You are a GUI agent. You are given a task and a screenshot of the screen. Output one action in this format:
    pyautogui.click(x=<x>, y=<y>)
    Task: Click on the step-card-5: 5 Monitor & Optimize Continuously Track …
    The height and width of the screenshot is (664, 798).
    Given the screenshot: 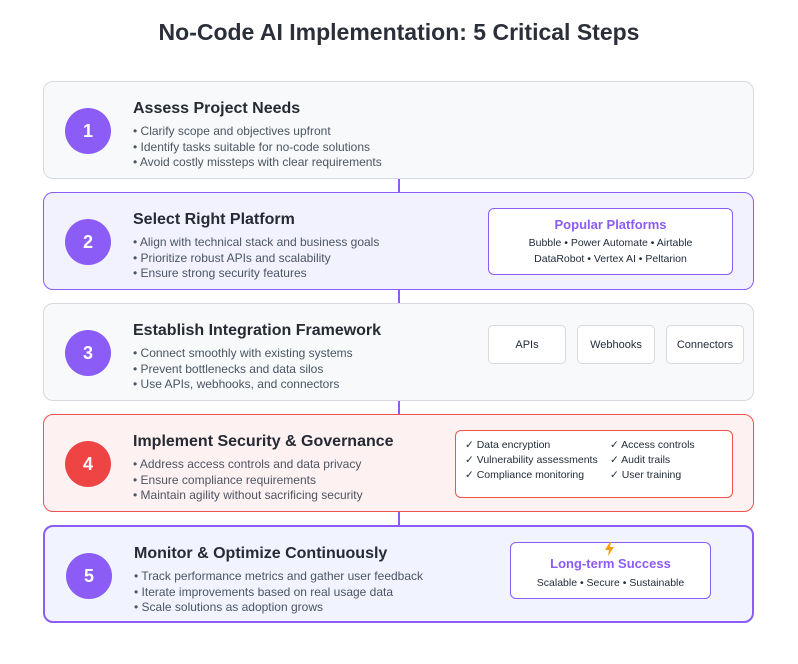 What is the action you would take?
    pyautogui.click(x=398, y=574)
    